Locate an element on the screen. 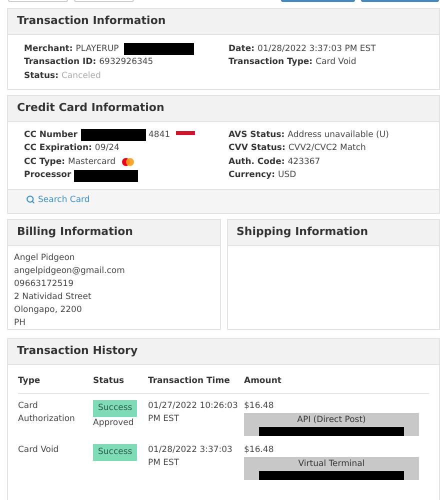 Image resolution: width=447 pixels, height=500 pixels. status-note: Approved is located at coordinates (113, 423).